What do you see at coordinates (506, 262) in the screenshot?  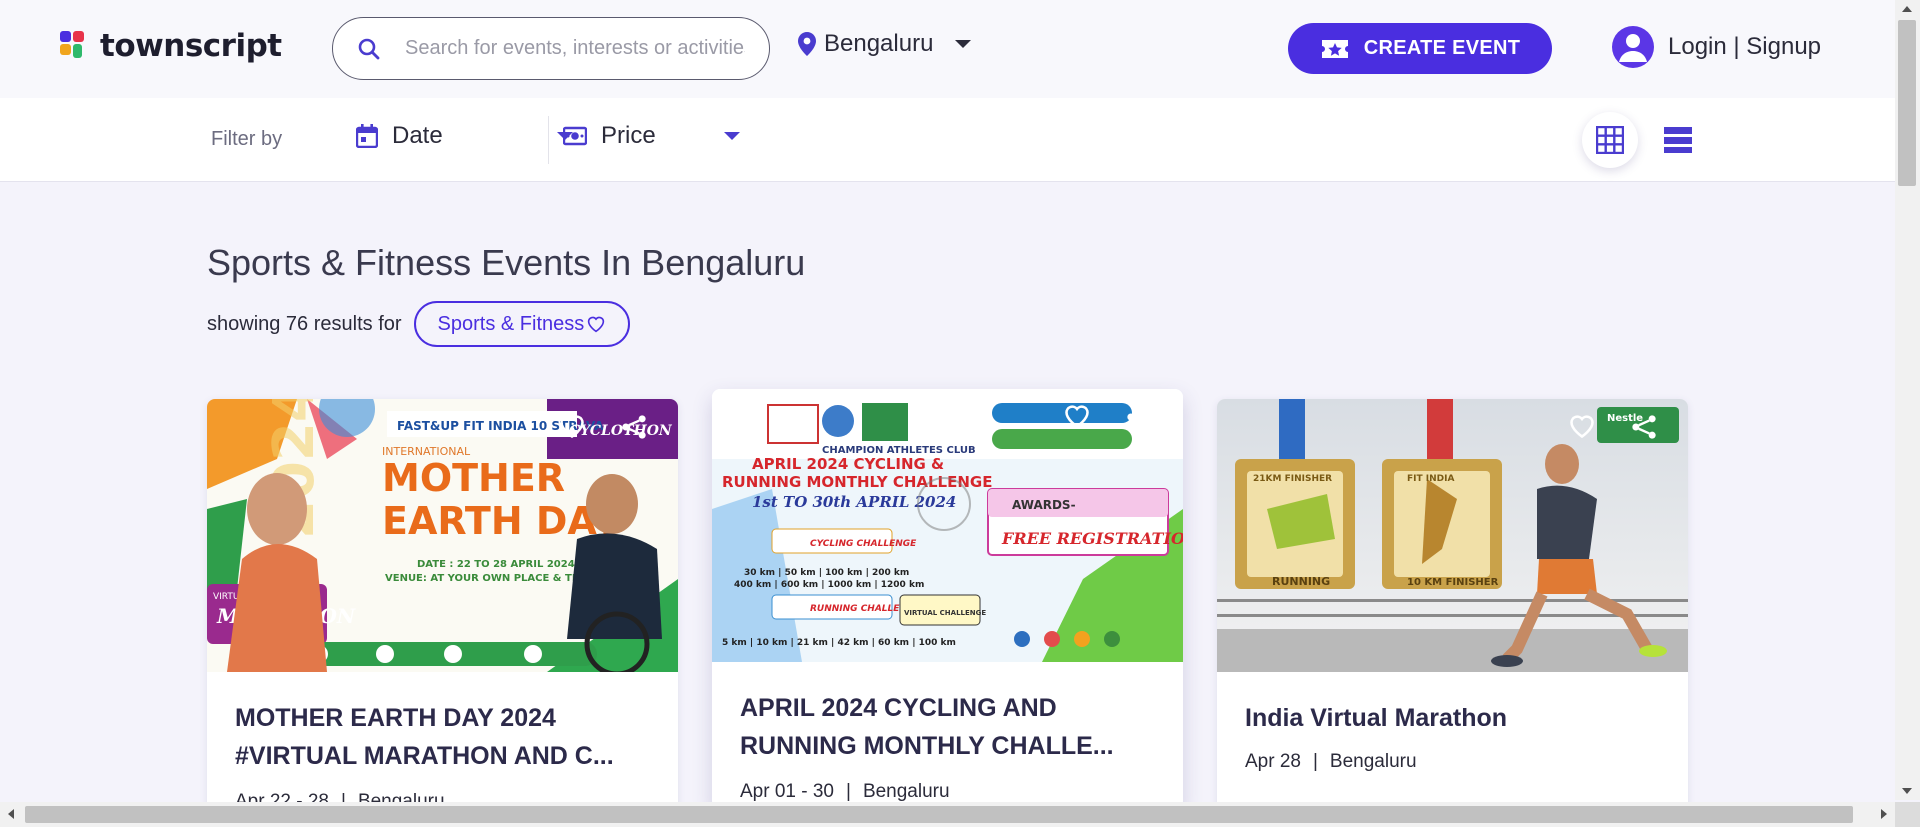 I see `page-title: Sports & Fitness Events In Bengaluru` at bounding box center [506, 262].